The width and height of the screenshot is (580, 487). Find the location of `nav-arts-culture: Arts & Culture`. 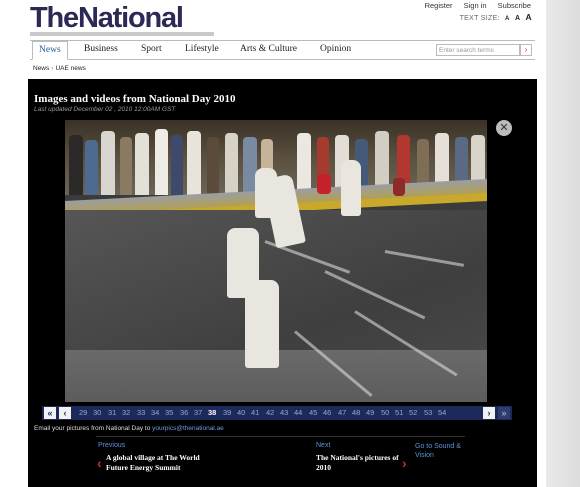

nav-arts-culture: Arts & Culture is located at coordinates (268, 49).